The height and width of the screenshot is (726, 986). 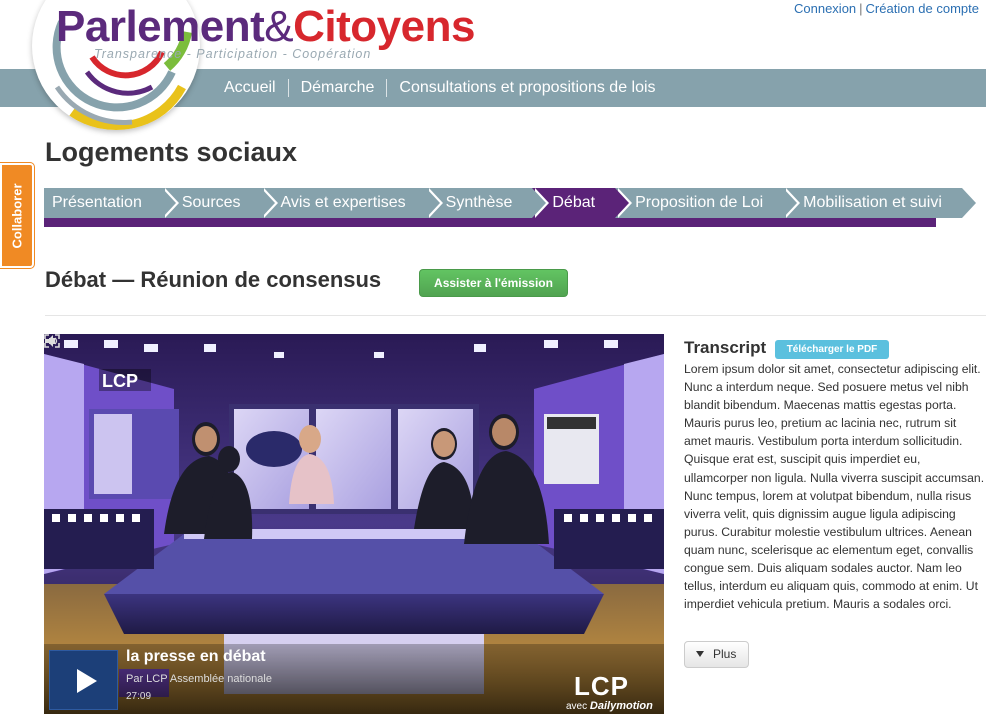 What do you see at coordinates (577, 706) in the screenshot?
I see `dailymotion-prefix: avec` at bounding box center [577, 706].